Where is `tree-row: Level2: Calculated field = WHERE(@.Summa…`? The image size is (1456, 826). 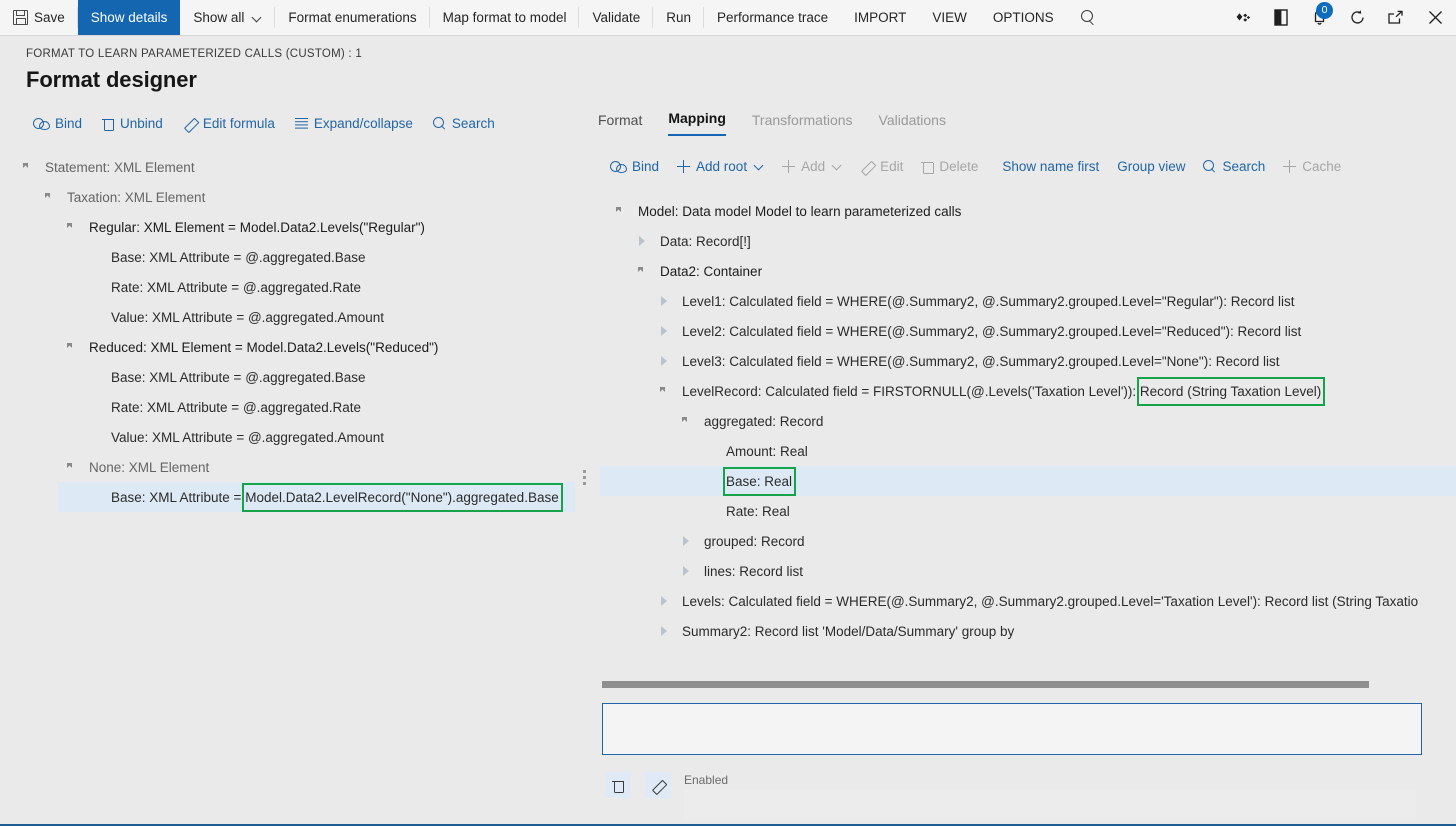
tree-row: Level2: Calculated field = WHERE(@.Summa… is located at coordinates (1028, 331).